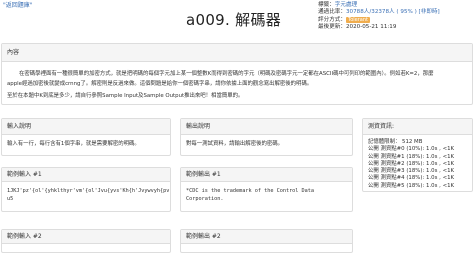 This screenshot has width=474, height=253. I want to click on sample-output-2-panel: 範例輸出 #2, so click(266, 241).